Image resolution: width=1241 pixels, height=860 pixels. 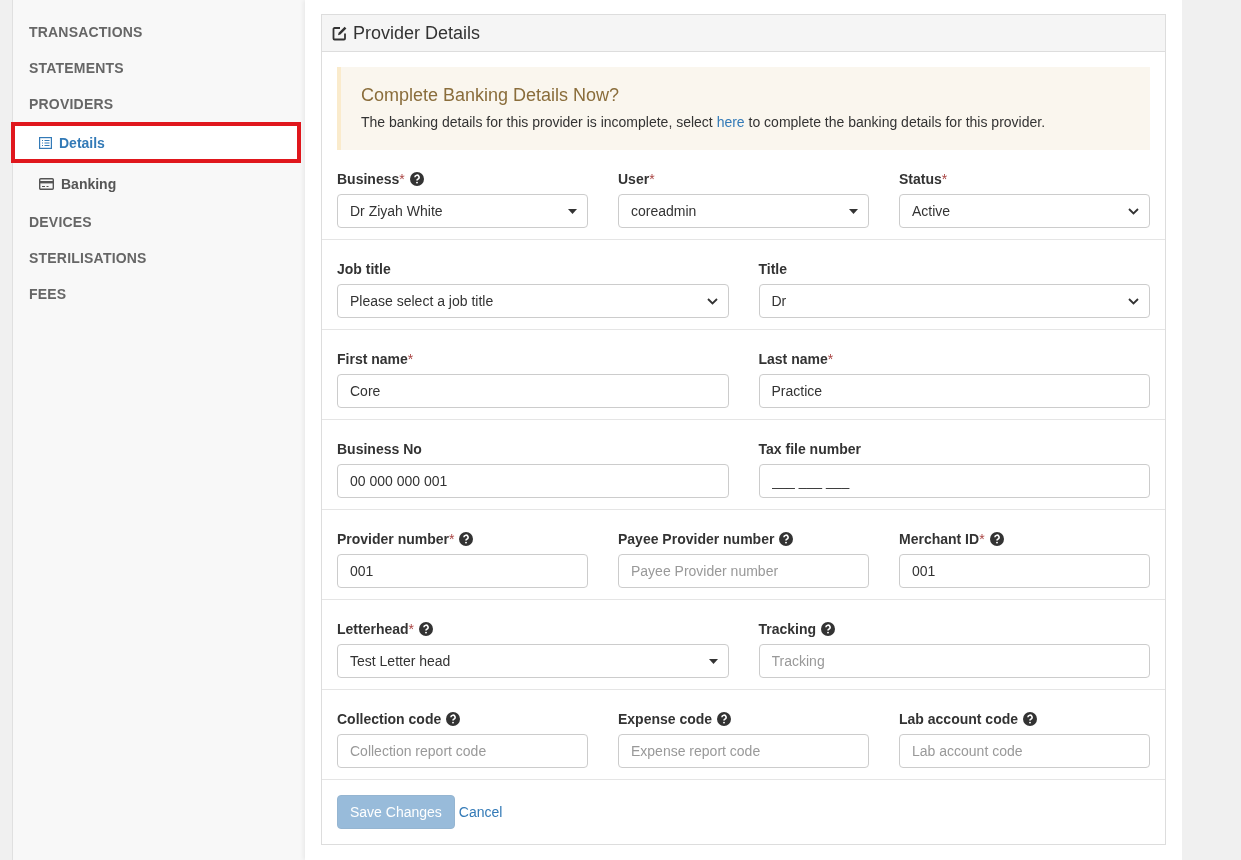 What do you see at coordinates (954, 661) in the screenshot?
I see `input-field: Tracking` at bounding box center [954, 661].